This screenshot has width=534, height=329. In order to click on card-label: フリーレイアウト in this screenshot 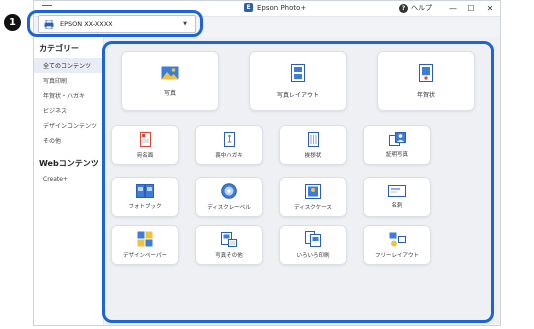, I will do `click(396, 255)`.